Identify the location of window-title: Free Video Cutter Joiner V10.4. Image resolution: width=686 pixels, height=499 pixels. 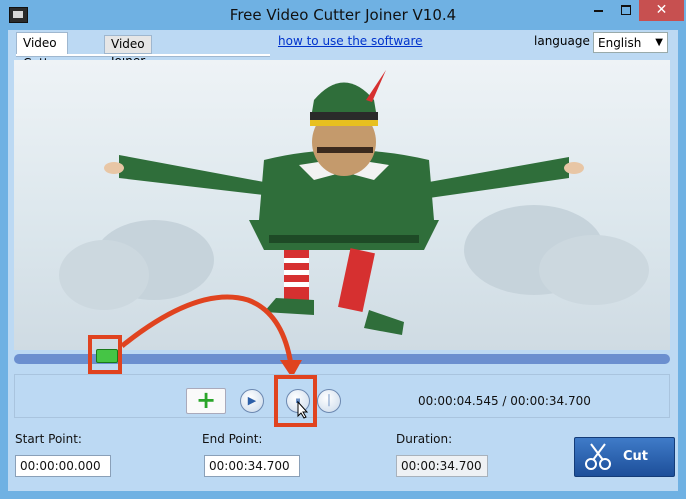
(343, 15).